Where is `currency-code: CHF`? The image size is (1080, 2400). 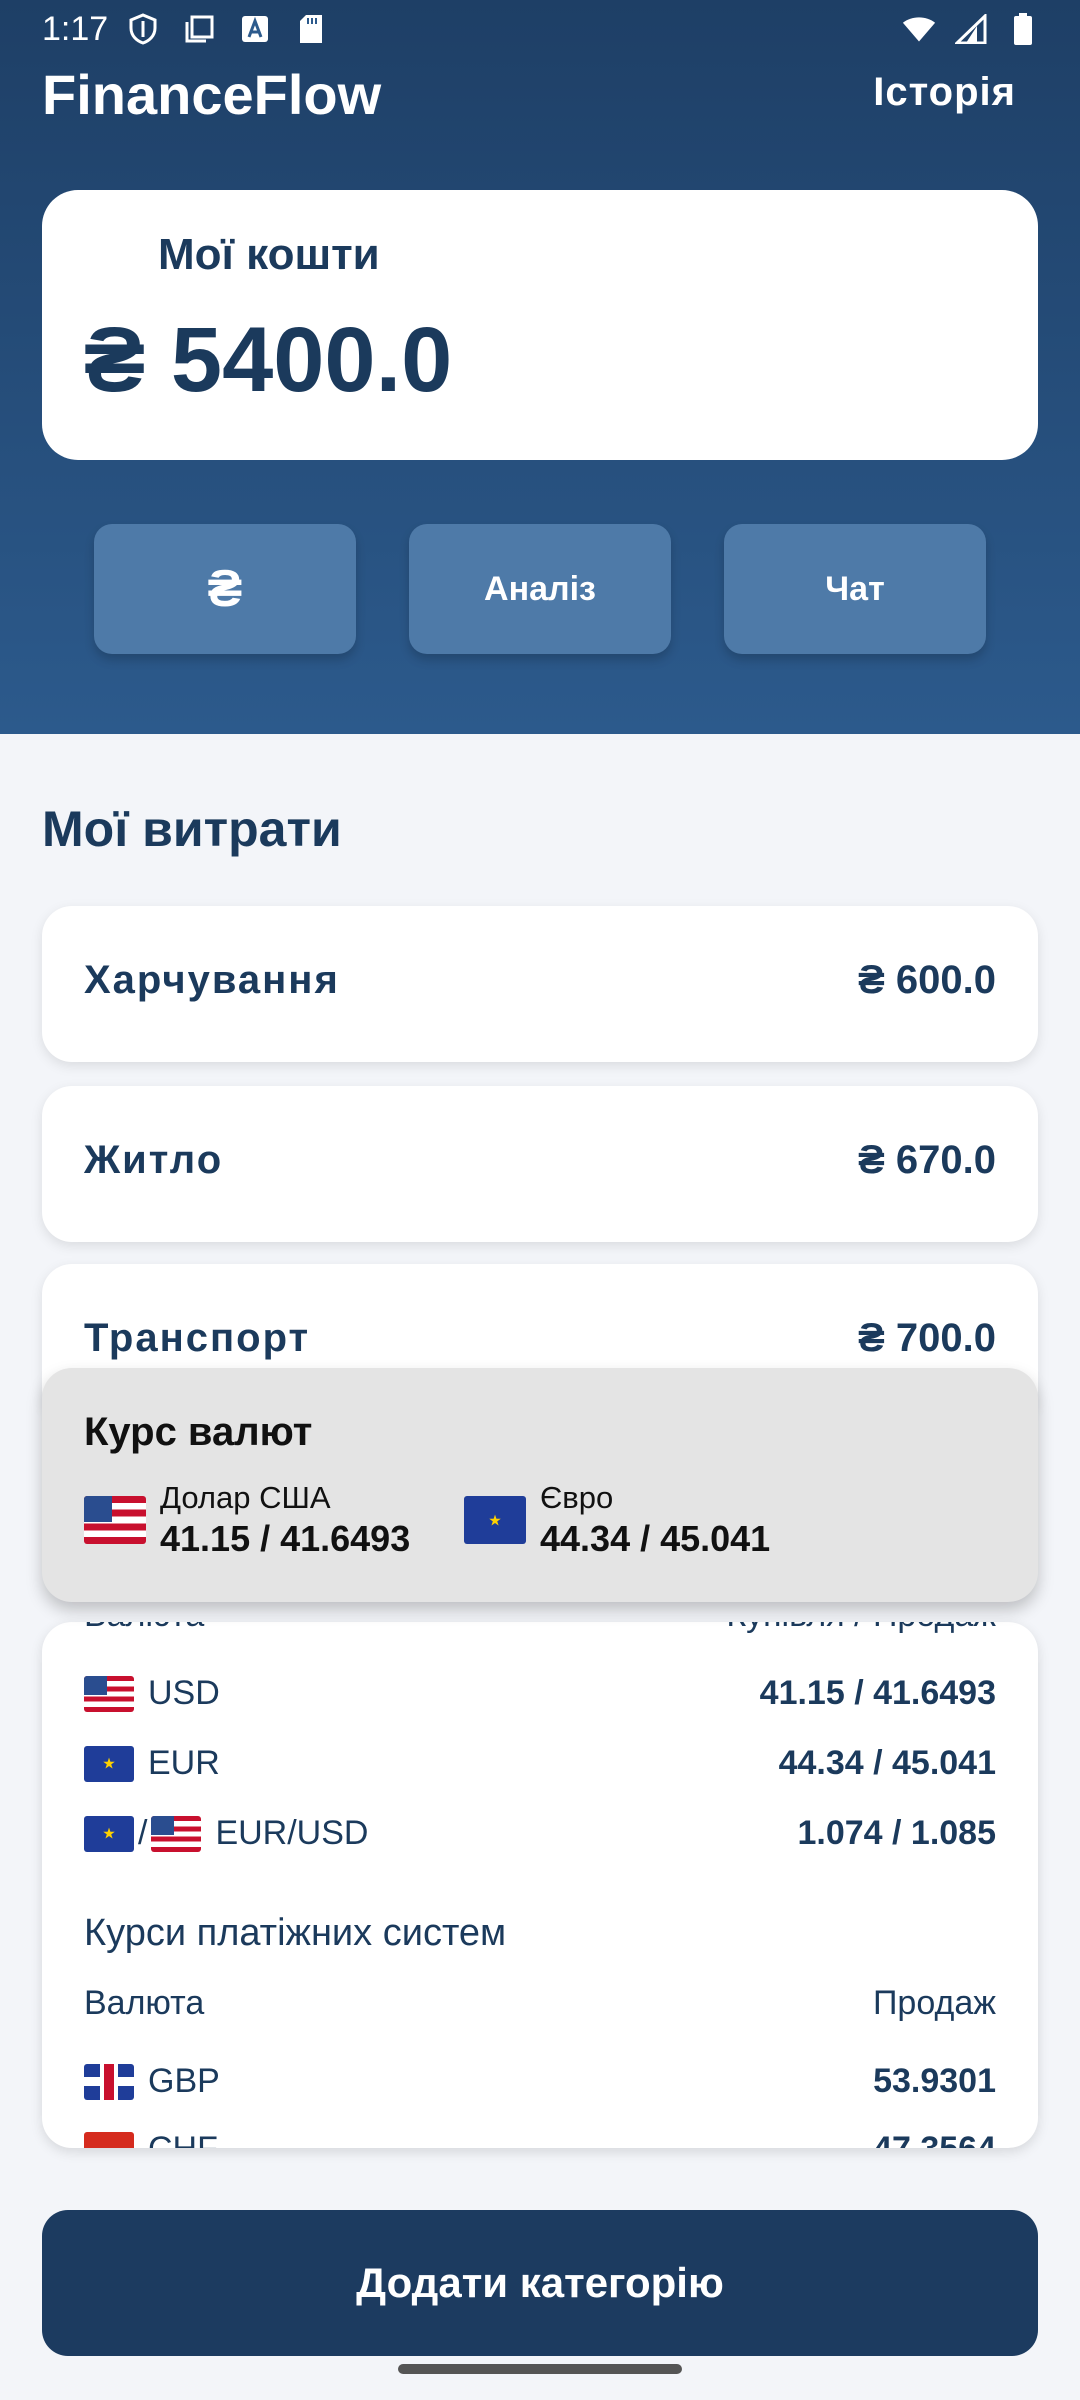 currency-code: CHF is located at coordinates (183, 2139).